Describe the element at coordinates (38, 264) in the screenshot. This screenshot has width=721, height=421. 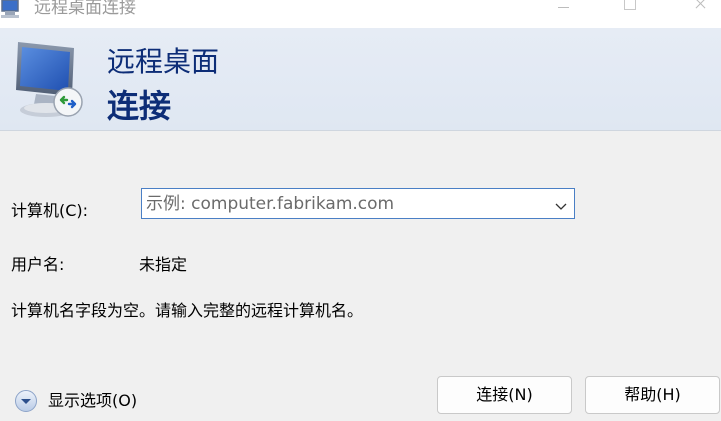
I see `username-label: 用户名:` at that location.